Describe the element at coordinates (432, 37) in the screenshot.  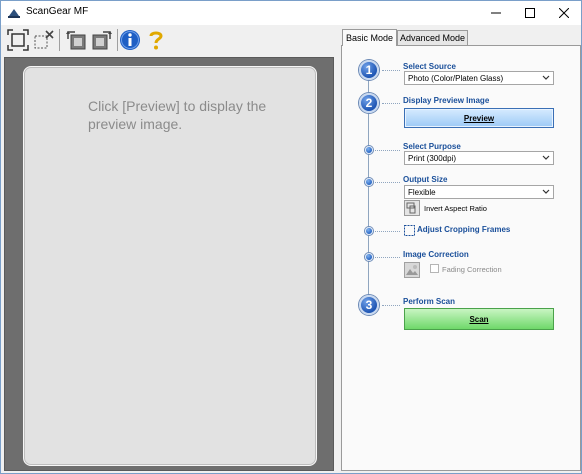
I see `tab-advanced-mode: Advanced Mode` at that location.